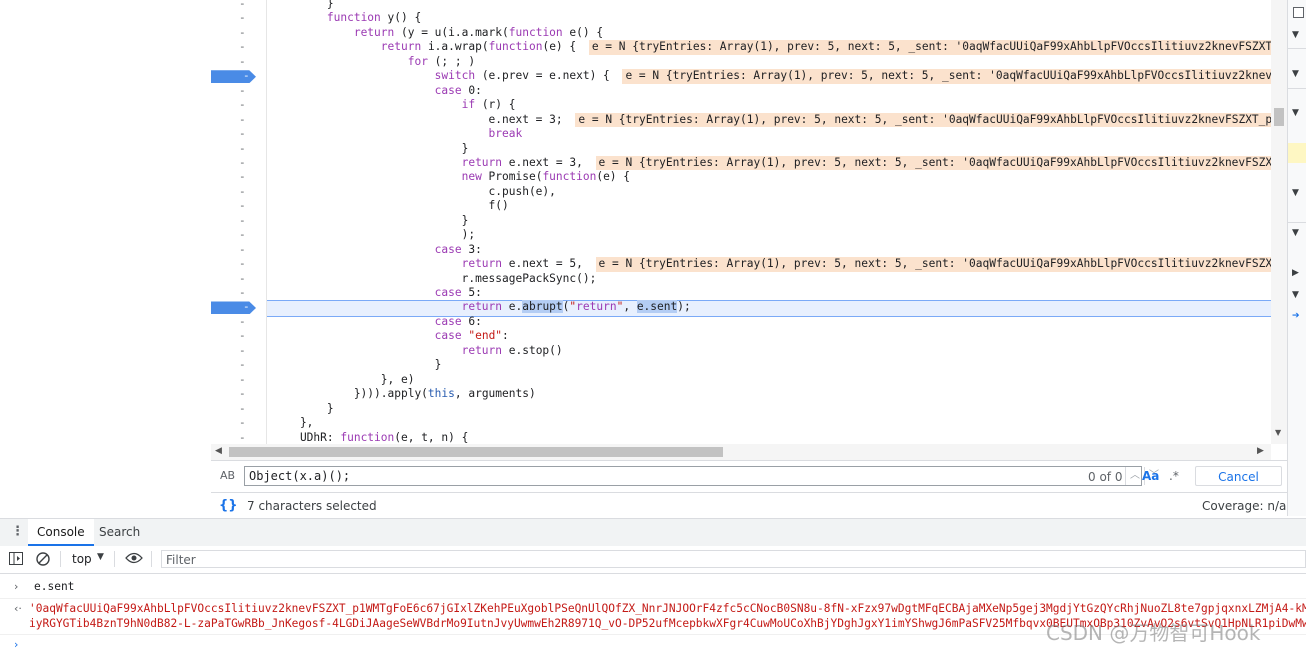  What do you see at coordinates (733, 559) in the screenshot?
I see `filter-input: Filter` at bounding box center [733, 559].